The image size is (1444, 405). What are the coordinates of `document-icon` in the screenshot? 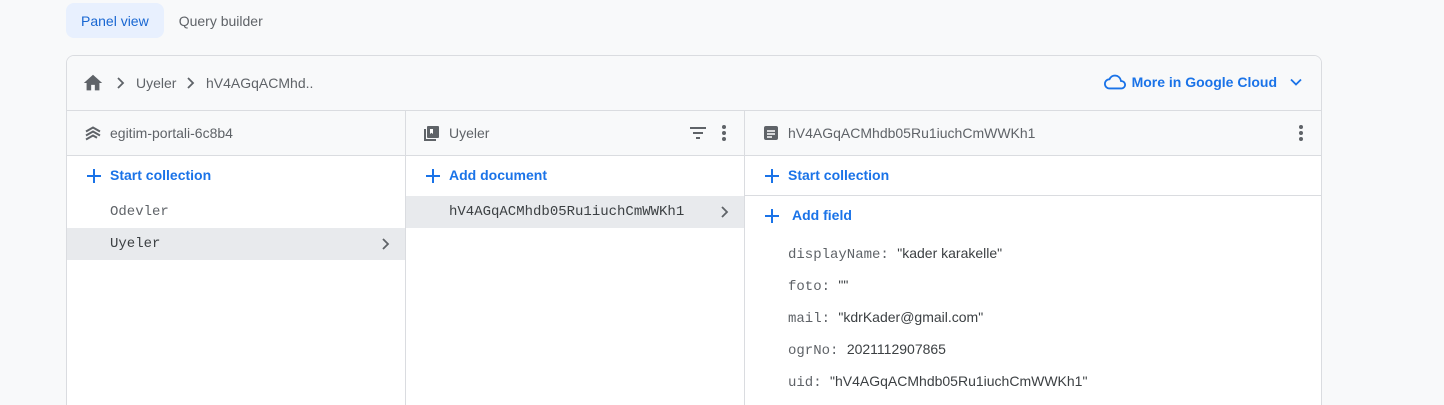 It's located at (771, 133).